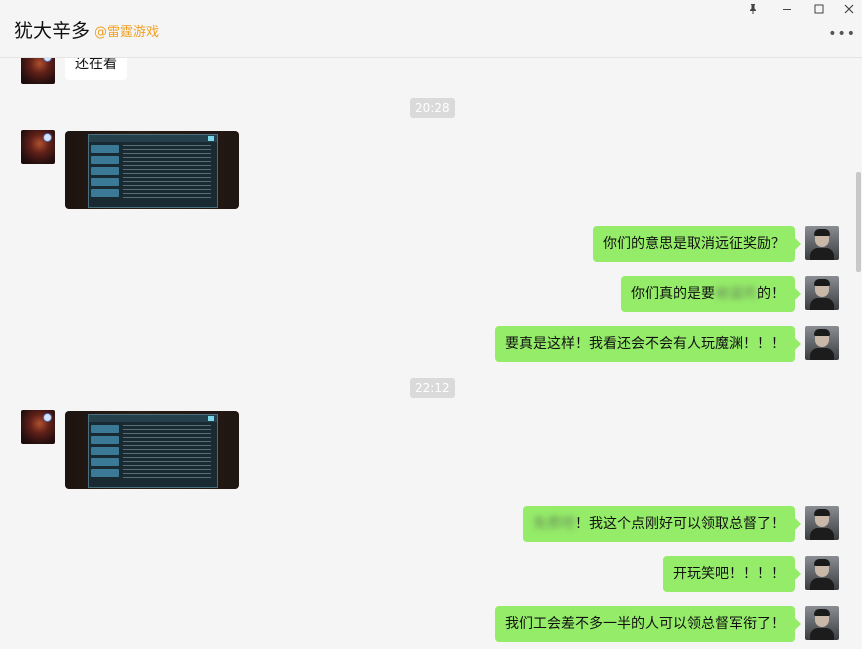 Image resolution: width=862 pixels, height=649 pixels. What do you see at coordinates (787, 11) in the screenshot?
I see `minimize-icon` at bounding box center [787, 11].